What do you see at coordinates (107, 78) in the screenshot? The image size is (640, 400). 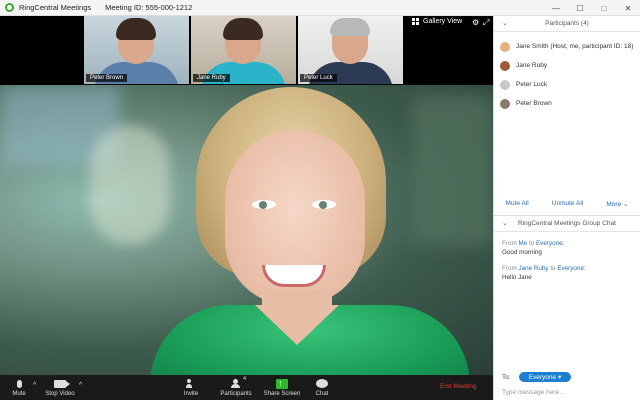 I see `thumbnail-name: Peter Brown` at bounding box center [107, 78].